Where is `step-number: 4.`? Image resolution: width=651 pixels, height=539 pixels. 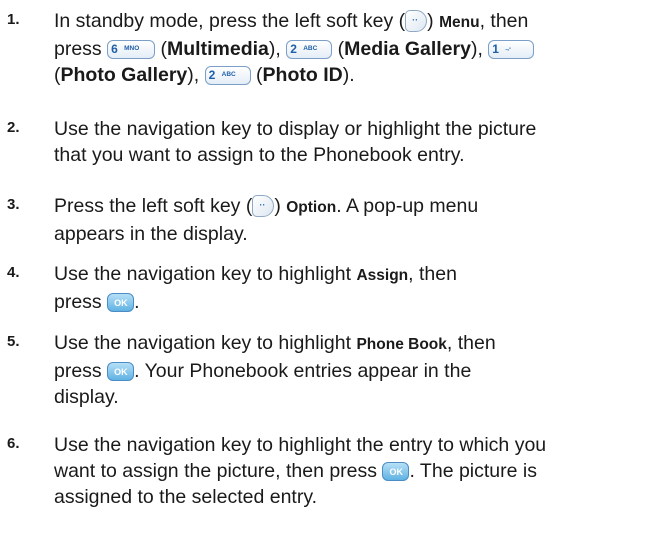 step-number: 4. is located at coordinates (13, 272).